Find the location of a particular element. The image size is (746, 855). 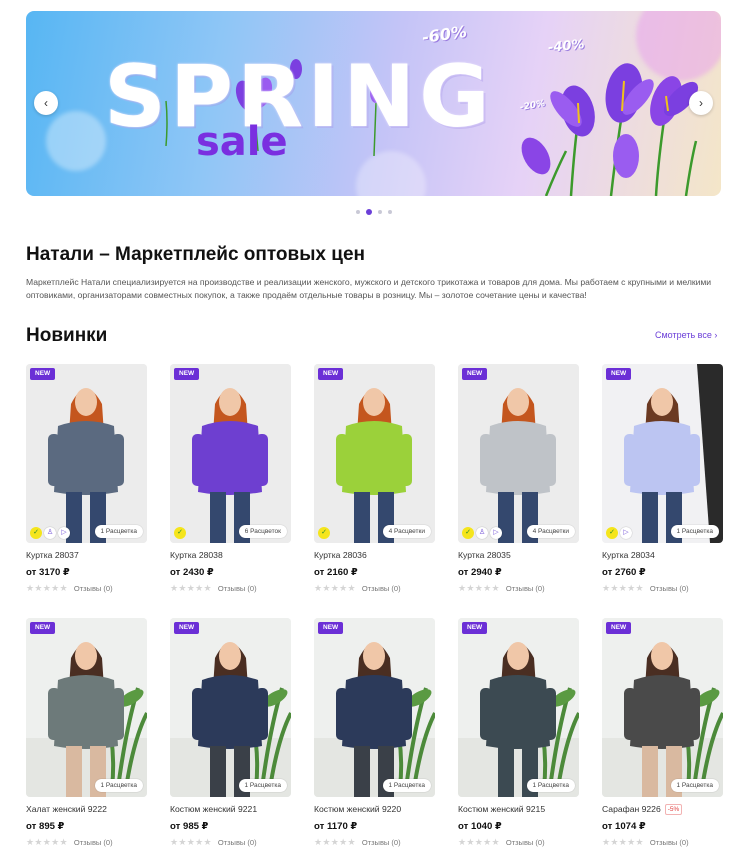

discount-badge: -5% is located at coordinates (673, 809).